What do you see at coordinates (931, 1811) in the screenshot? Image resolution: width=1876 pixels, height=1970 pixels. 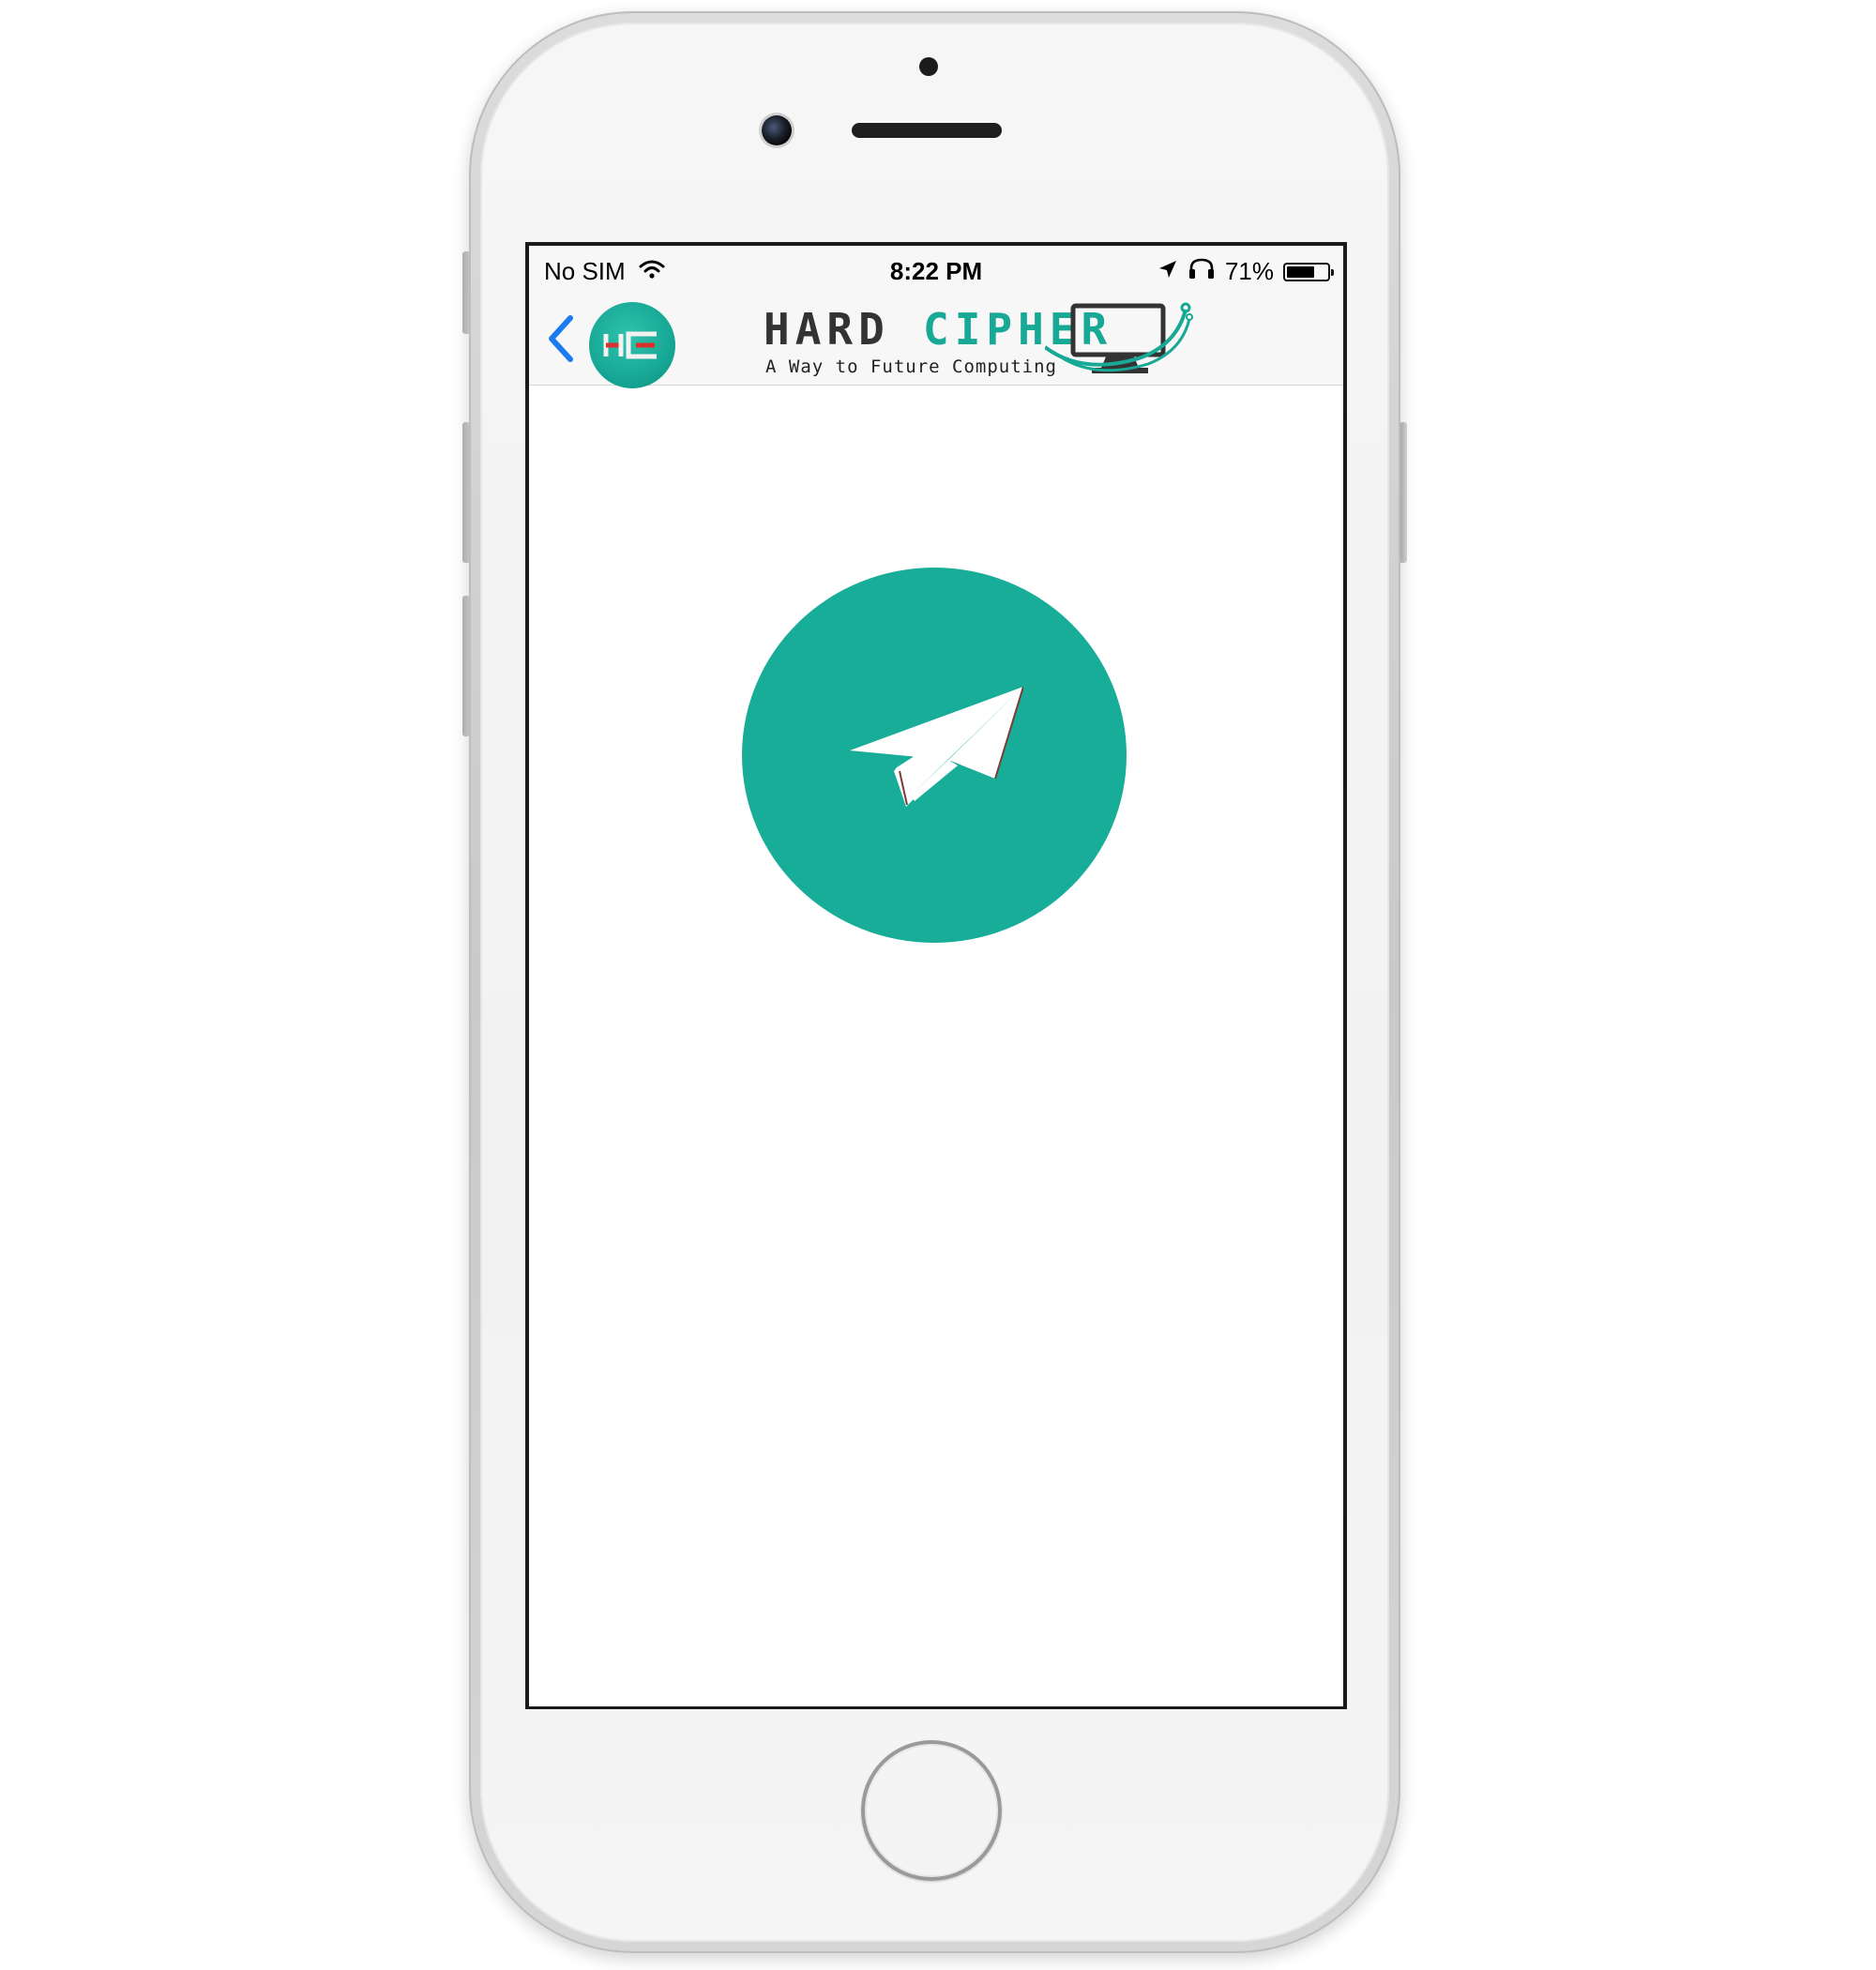 I see `home-button` at bounding box center [931, 1811].